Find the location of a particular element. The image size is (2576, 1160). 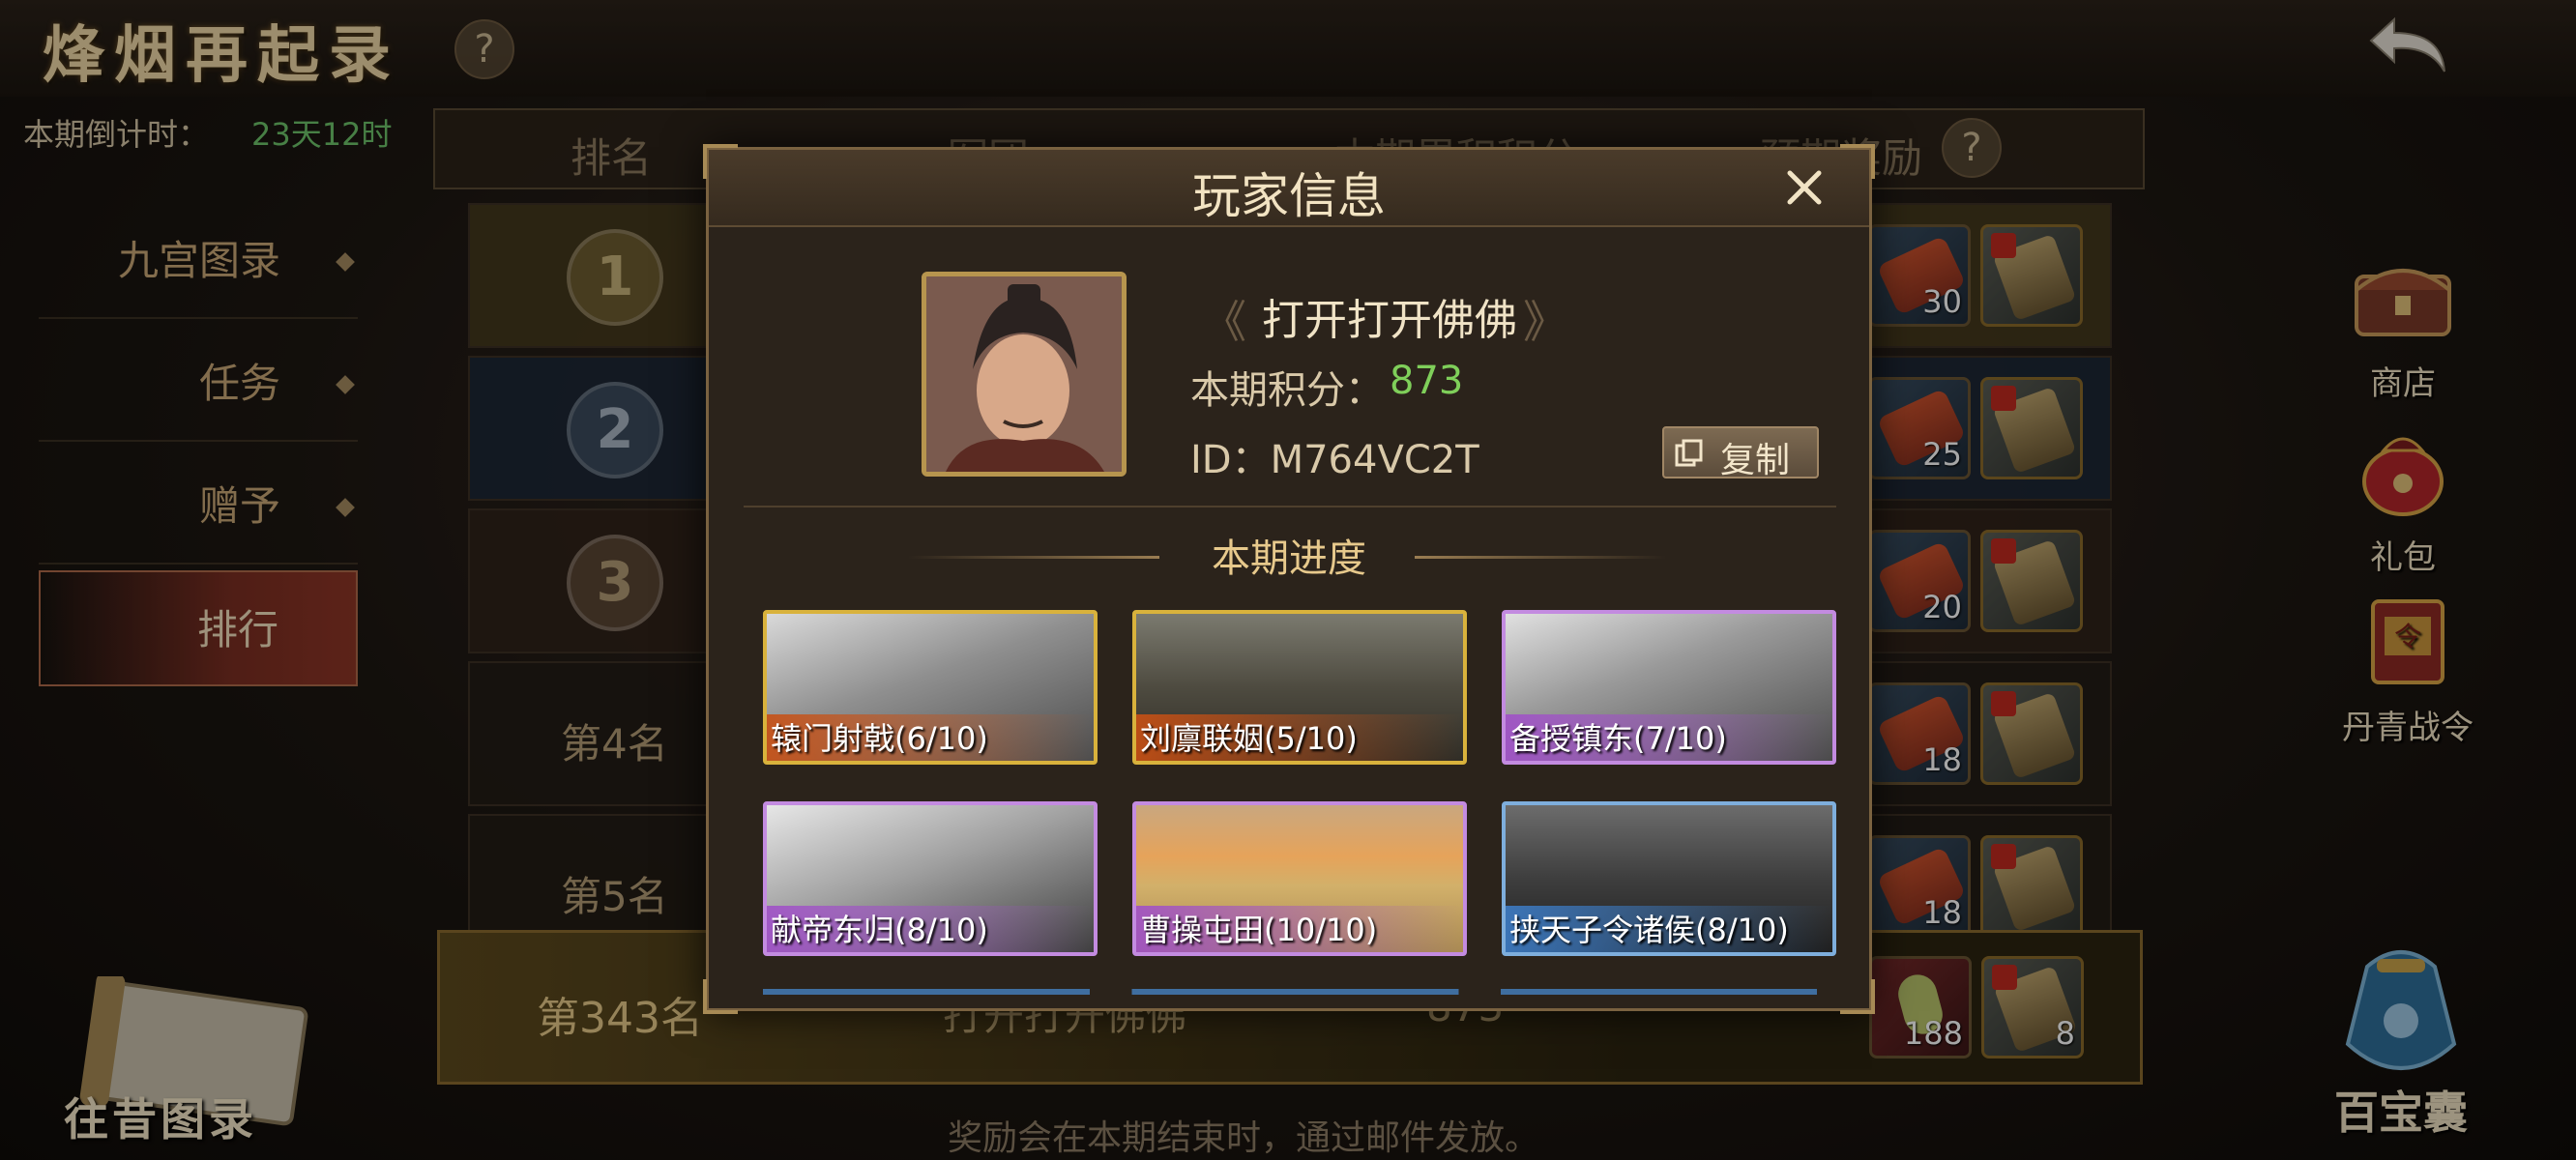

score-value: 873 is located at coordinates (1427, 381).